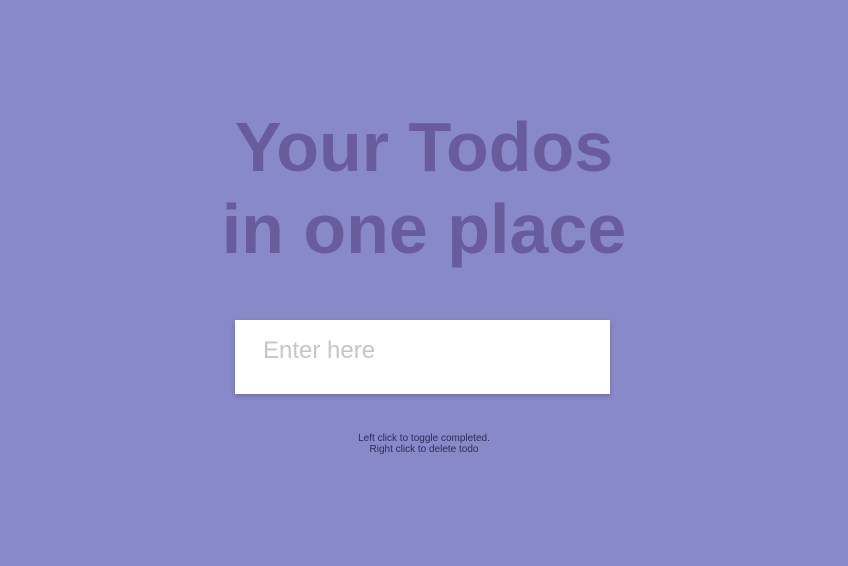 This screenshot has width=848, height=566. I want to click on todo-input-container, so click(422, 357).